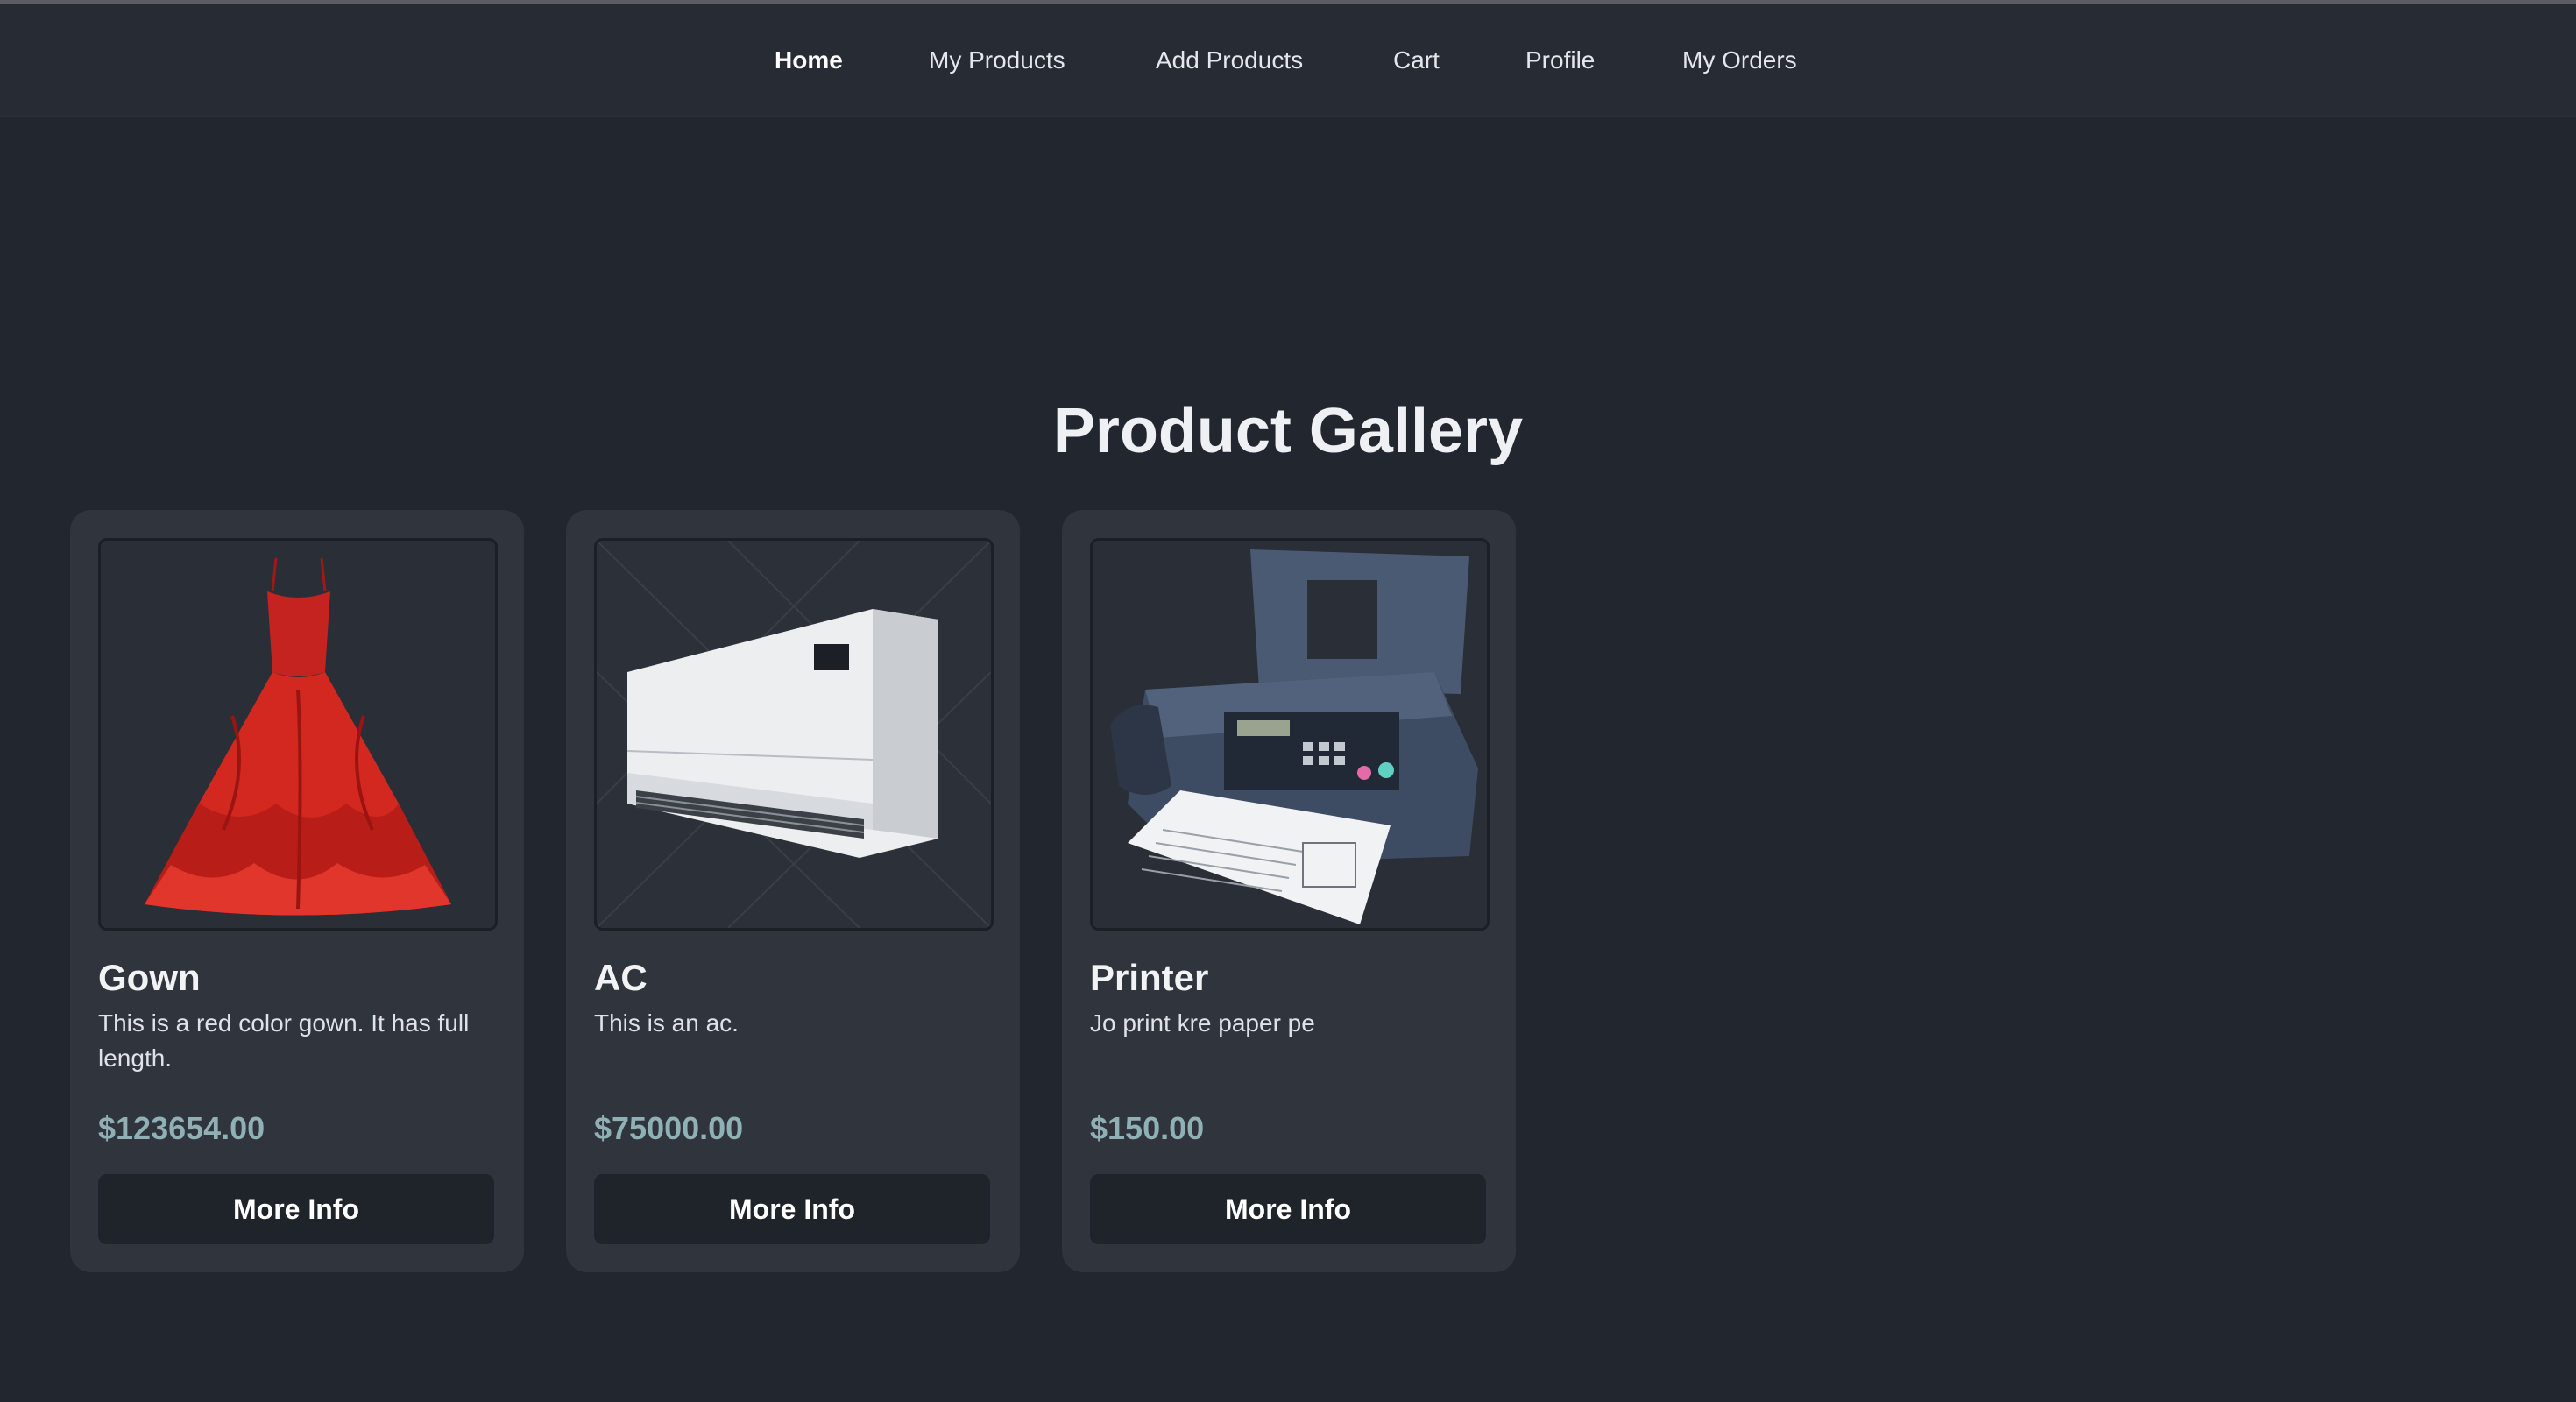 This screenshot has height=1402, width=2576. What do you see at coordinates (809, 61) in the screenshot?
I see `nav-link-home: Home` at bounding box center [809, 61].